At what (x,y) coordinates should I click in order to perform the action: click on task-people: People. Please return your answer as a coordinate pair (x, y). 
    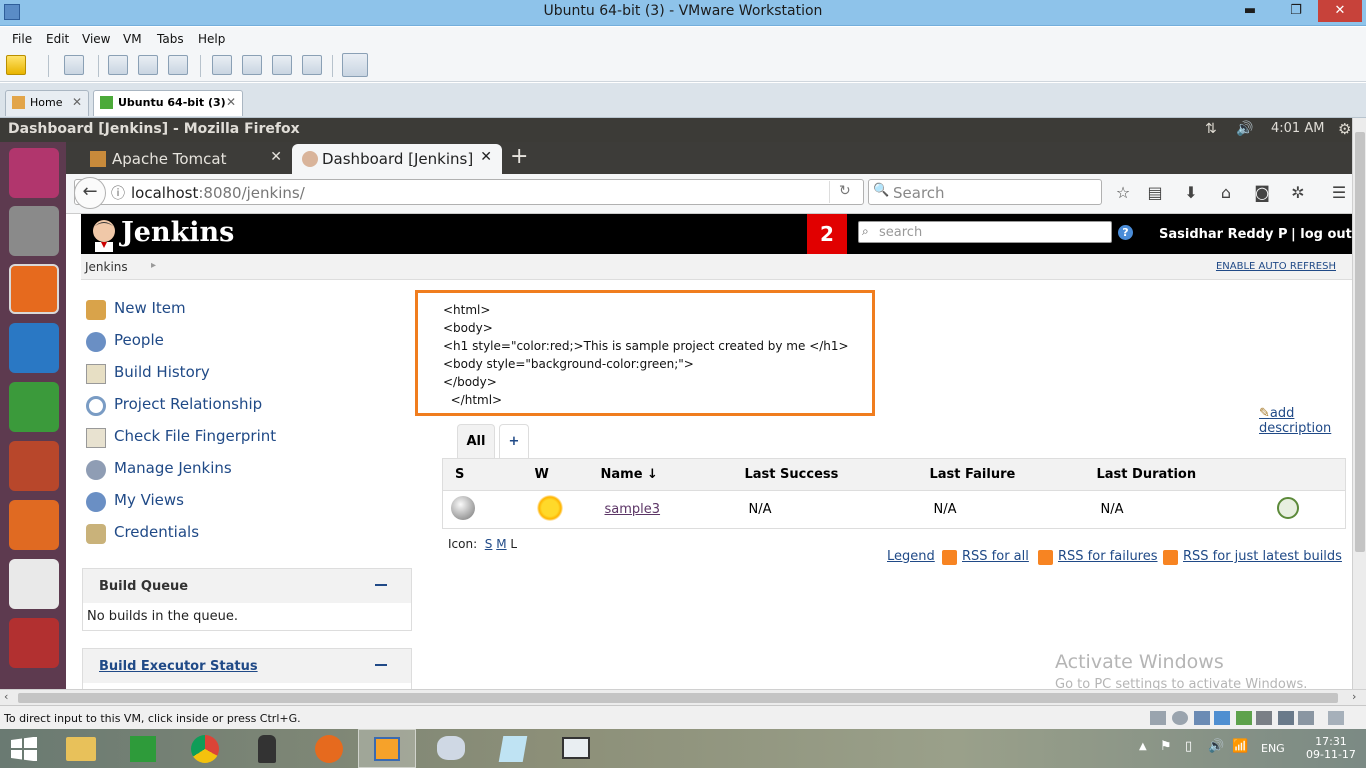
    Looking at the image, I should click on (125, 342).